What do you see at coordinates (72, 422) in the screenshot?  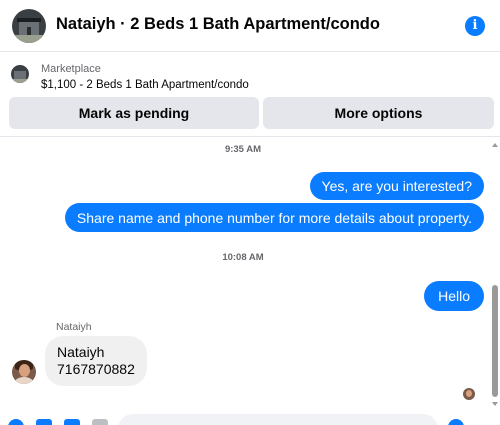 I see `sticker-icon` at bounding box center [72, 422].